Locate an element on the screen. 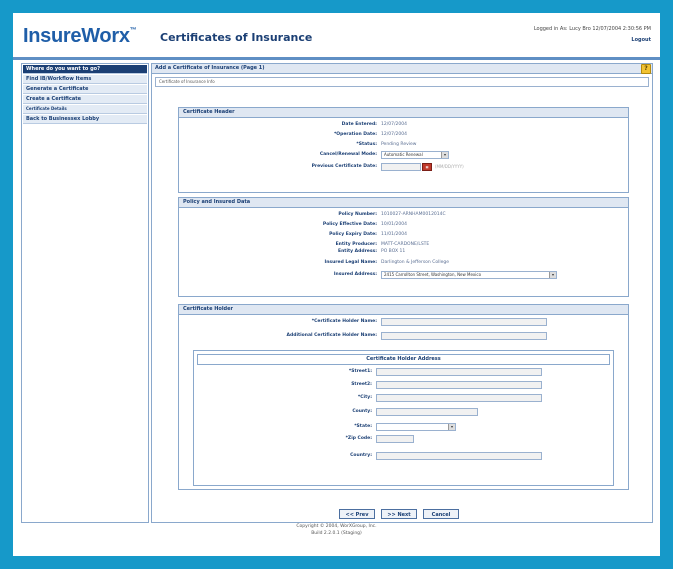 The height and width of the screenshot is (569, 673). logo-tm: ™ is located at coordinates (133, 30).